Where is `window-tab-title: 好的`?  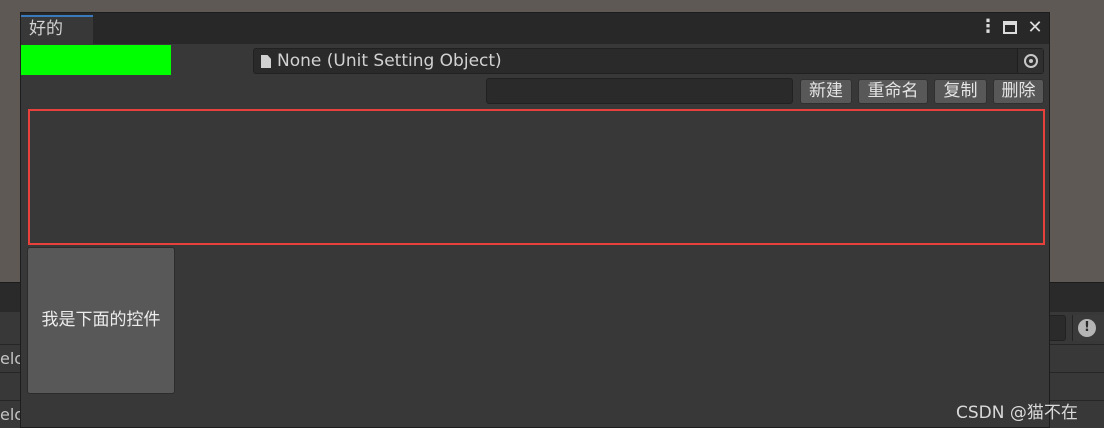 window-tab-title: 好的 is located at coordinates (46, 29).